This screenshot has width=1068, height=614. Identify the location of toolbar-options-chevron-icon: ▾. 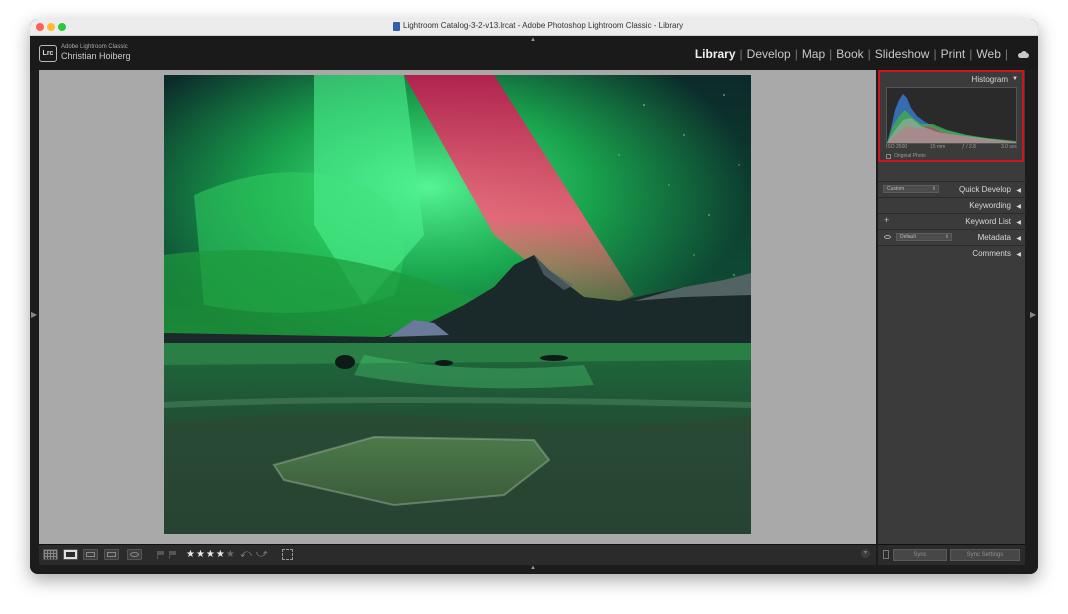
(865, 553).